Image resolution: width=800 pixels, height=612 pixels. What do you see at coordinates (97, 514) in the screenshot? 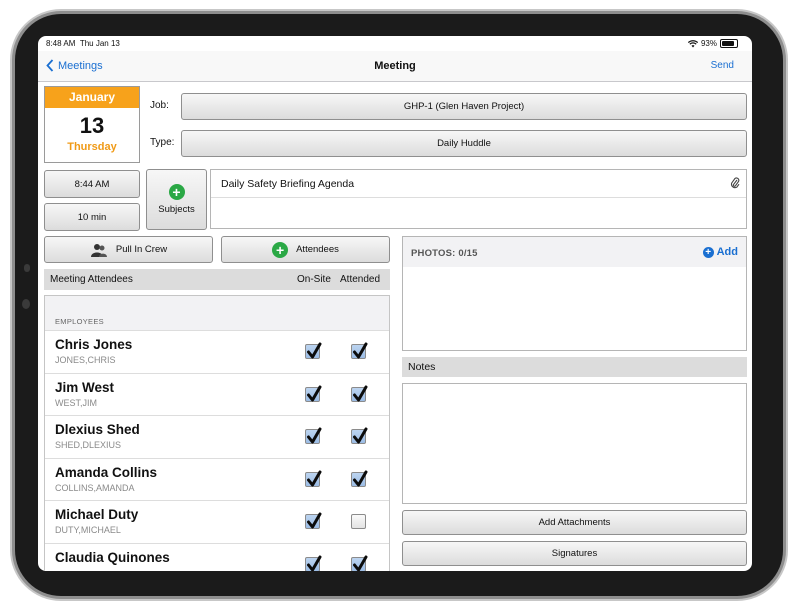
I see `attendee-name: Michael Duty` at bounding box center [97, 514].